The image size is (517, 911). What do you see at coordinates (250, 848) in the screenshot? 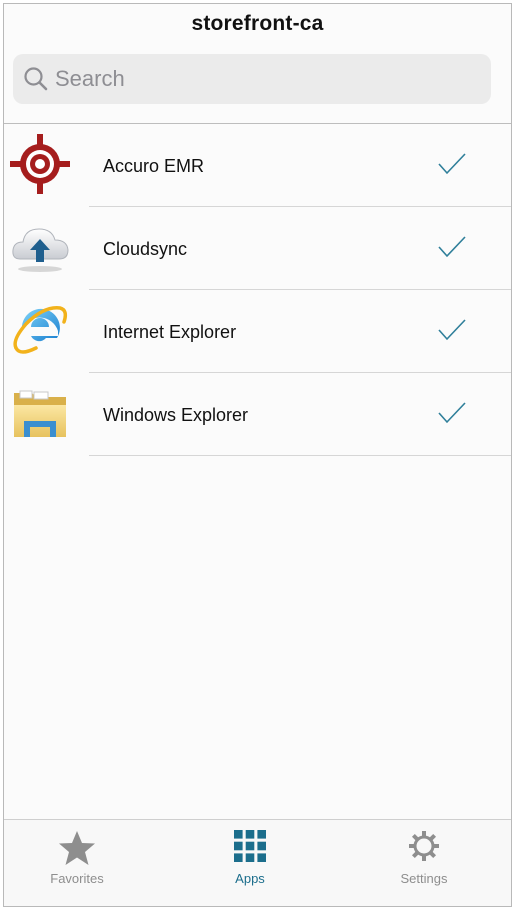
I see `grid-icon` at bounding box center [250, 848].